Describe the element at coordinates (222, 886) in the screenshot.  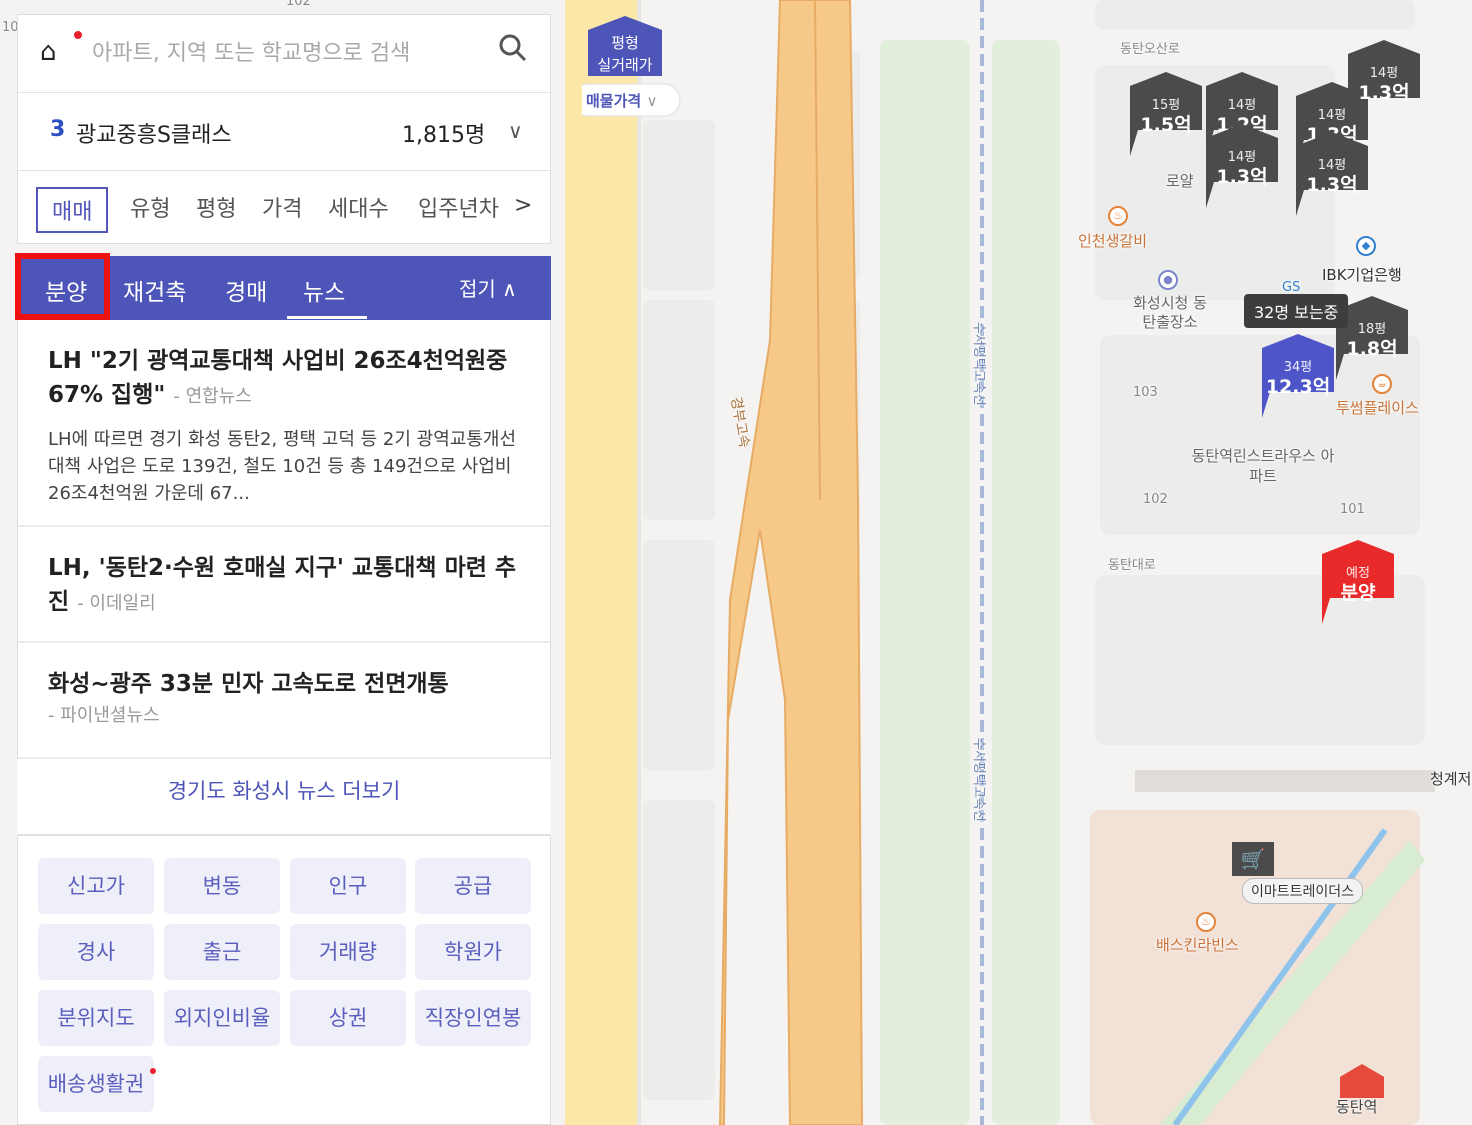
I see `btn-change: 변동` at that location.